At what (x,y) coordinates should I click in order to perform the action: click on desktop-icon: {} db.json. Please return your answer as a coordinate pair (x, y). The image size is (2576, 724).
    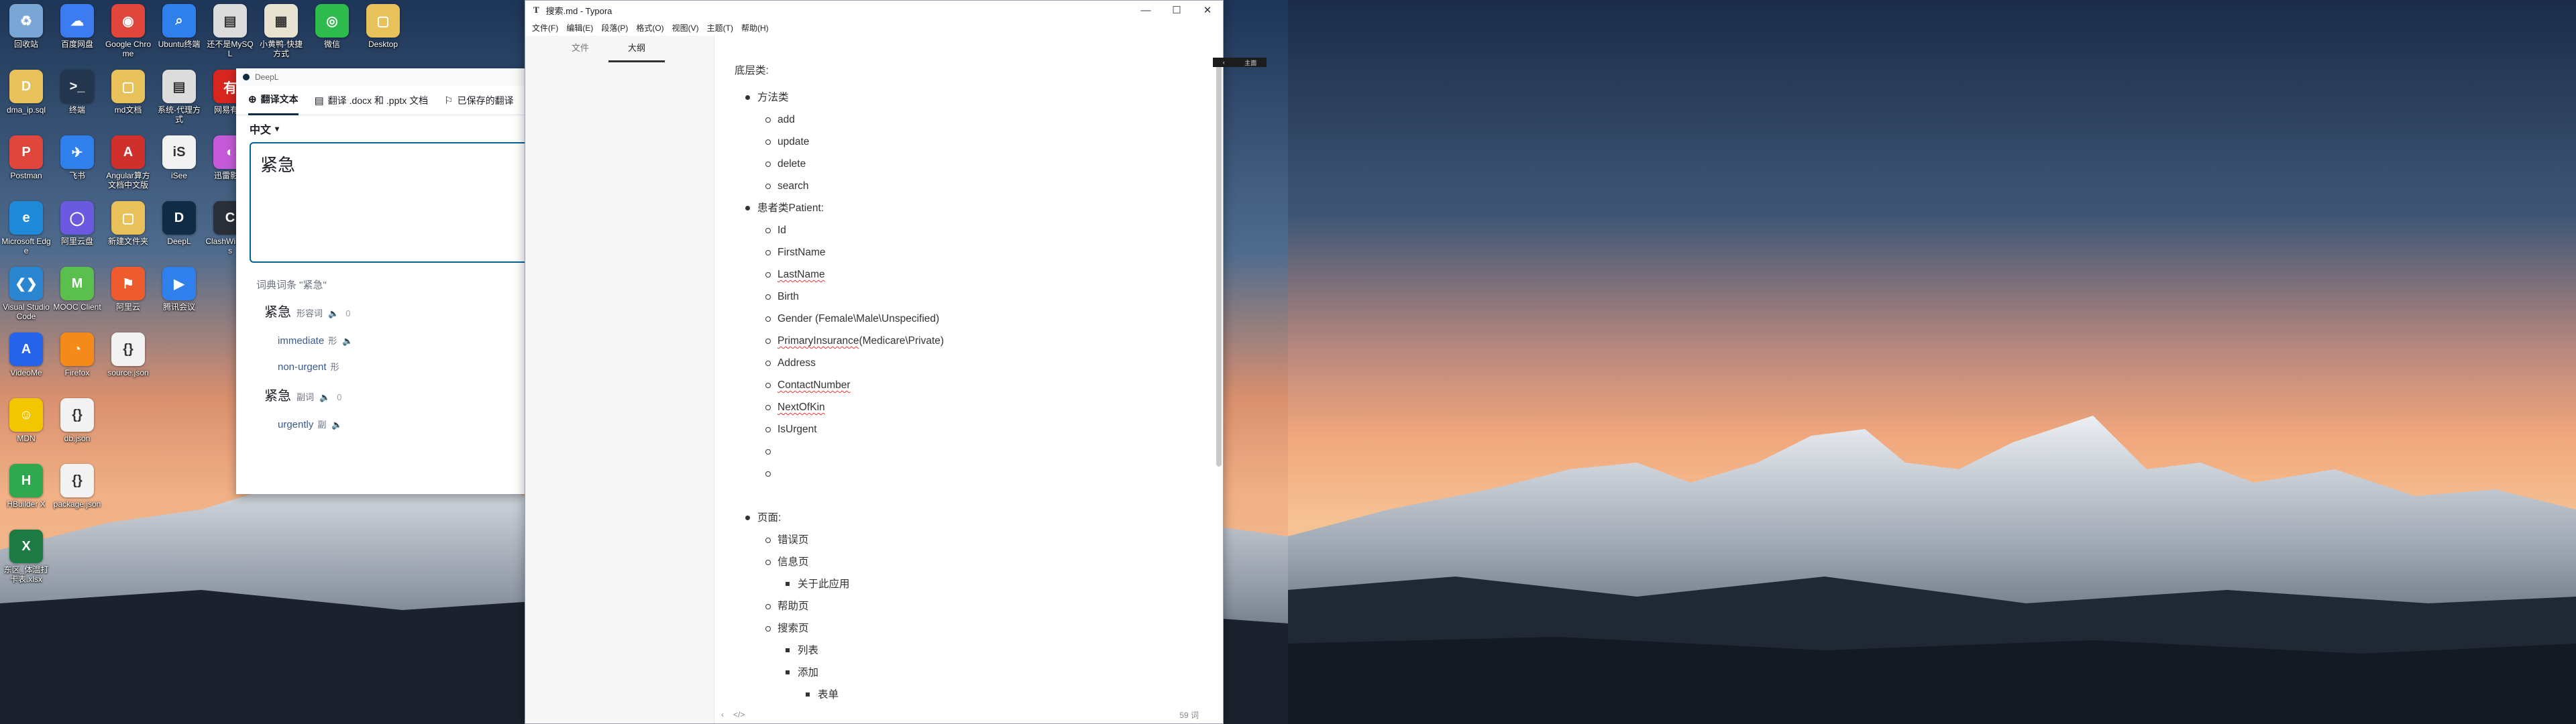
    Looking at the image, I should click on (77, 421).